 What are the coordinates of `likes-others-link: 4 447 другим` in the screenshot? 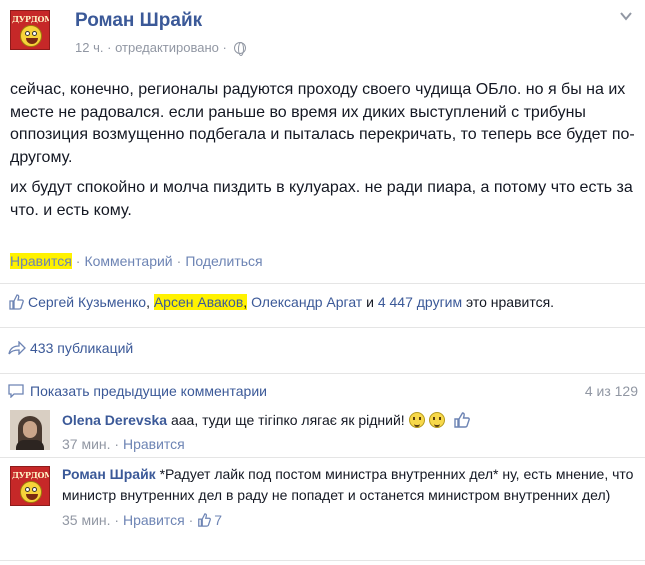 It's located at (420, 302).